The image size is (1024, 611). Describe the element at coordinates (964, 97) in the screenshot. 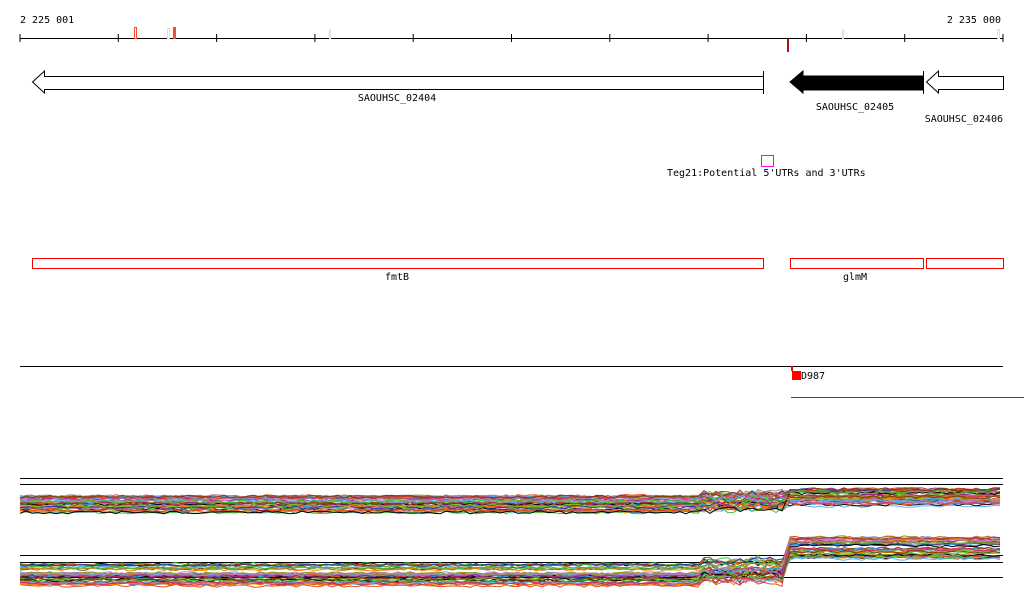

I see `gene-SAOUHSC_02406: SAOUHSC_02406` at that location.